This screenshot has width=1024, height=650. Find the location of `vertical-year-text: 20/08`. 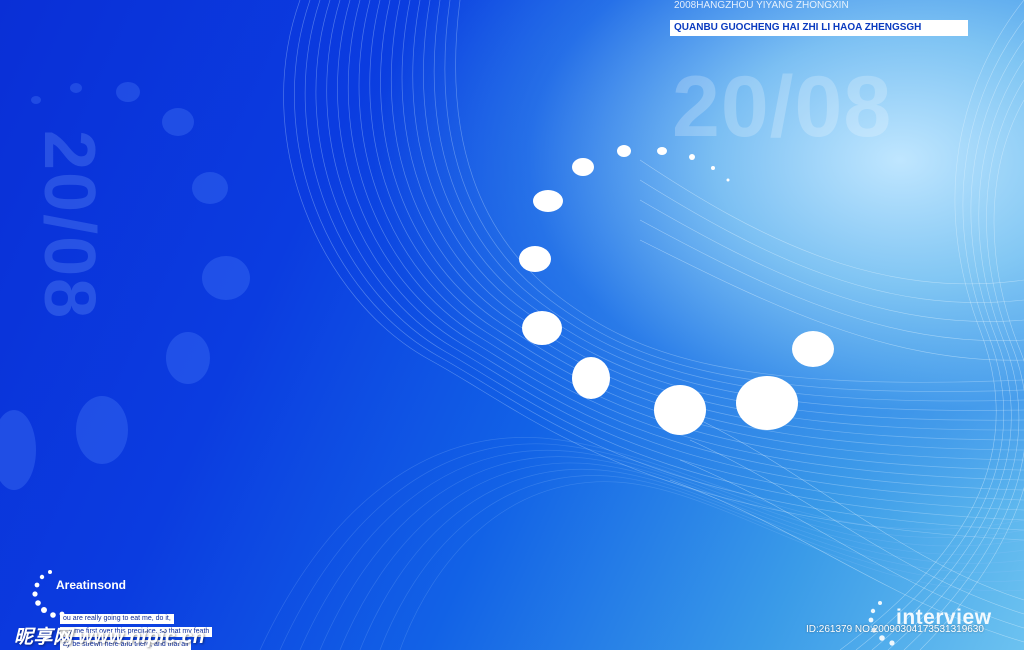

vertical-year-text: 20/08 is located at coordinates (69, 225).